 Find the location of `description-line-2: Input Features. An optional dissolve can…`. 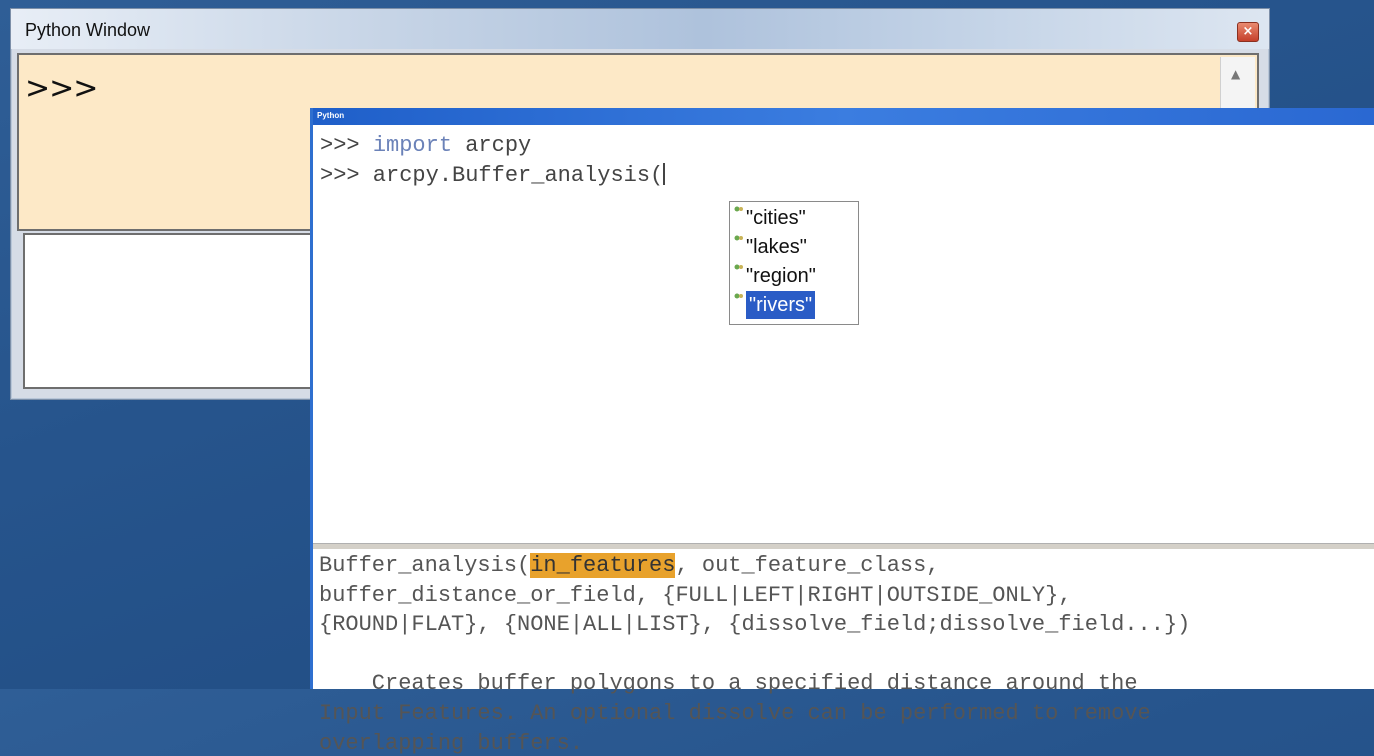

description-line-2: Input Features. An optional dissolve can… is located at coordinates (735, 713).